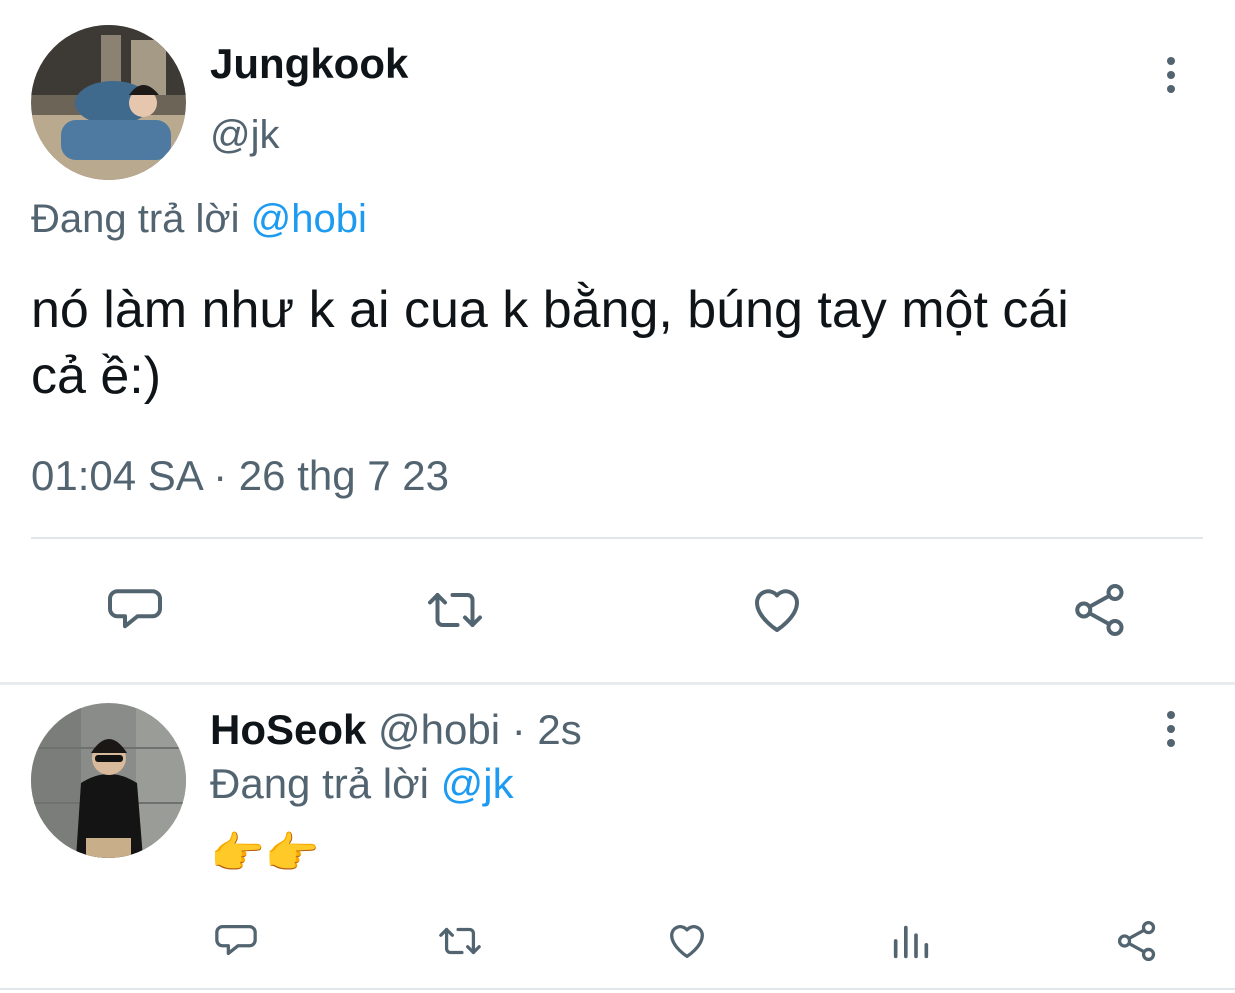 The width and height of the screenshot is (1235, 993). I want to click on section-divider, so click(617, 683).